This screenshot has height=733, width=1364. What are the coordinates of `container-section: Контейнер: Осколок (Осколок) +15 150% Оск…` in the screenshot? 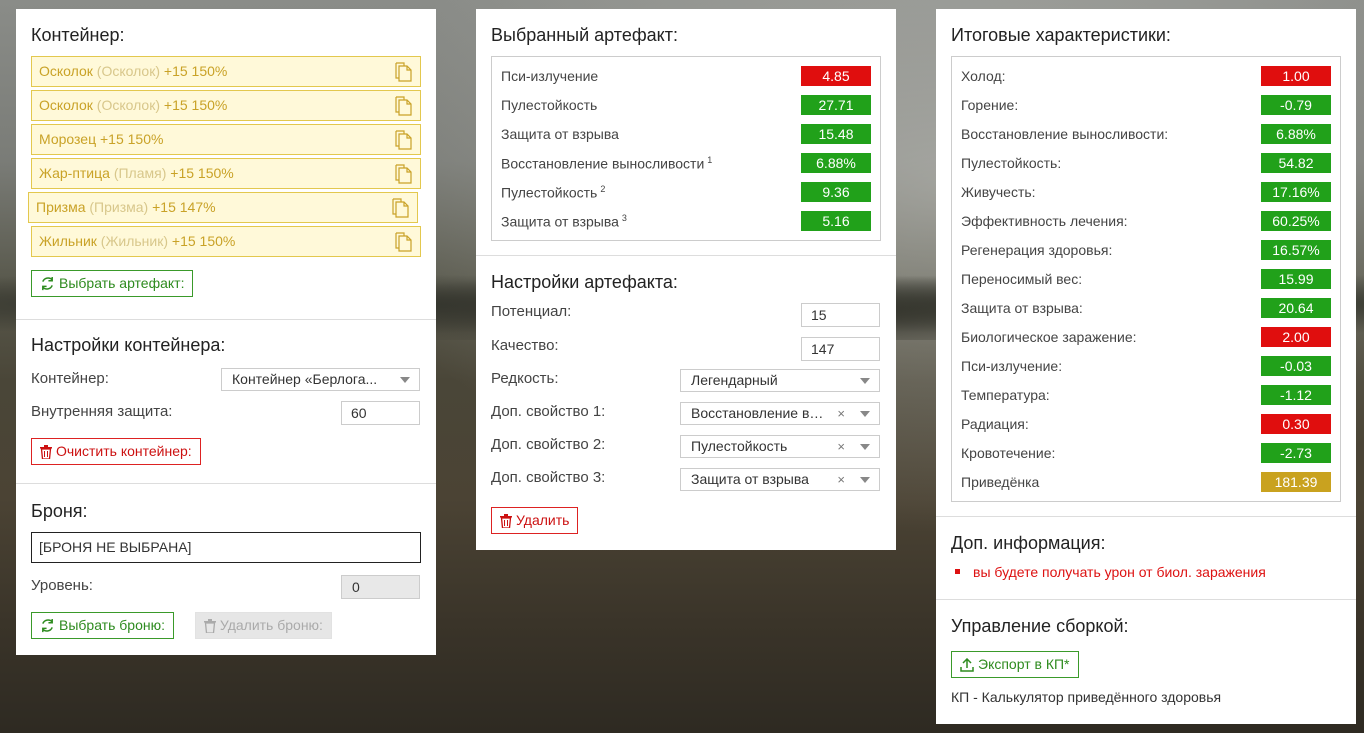 It's located at (226, 164).